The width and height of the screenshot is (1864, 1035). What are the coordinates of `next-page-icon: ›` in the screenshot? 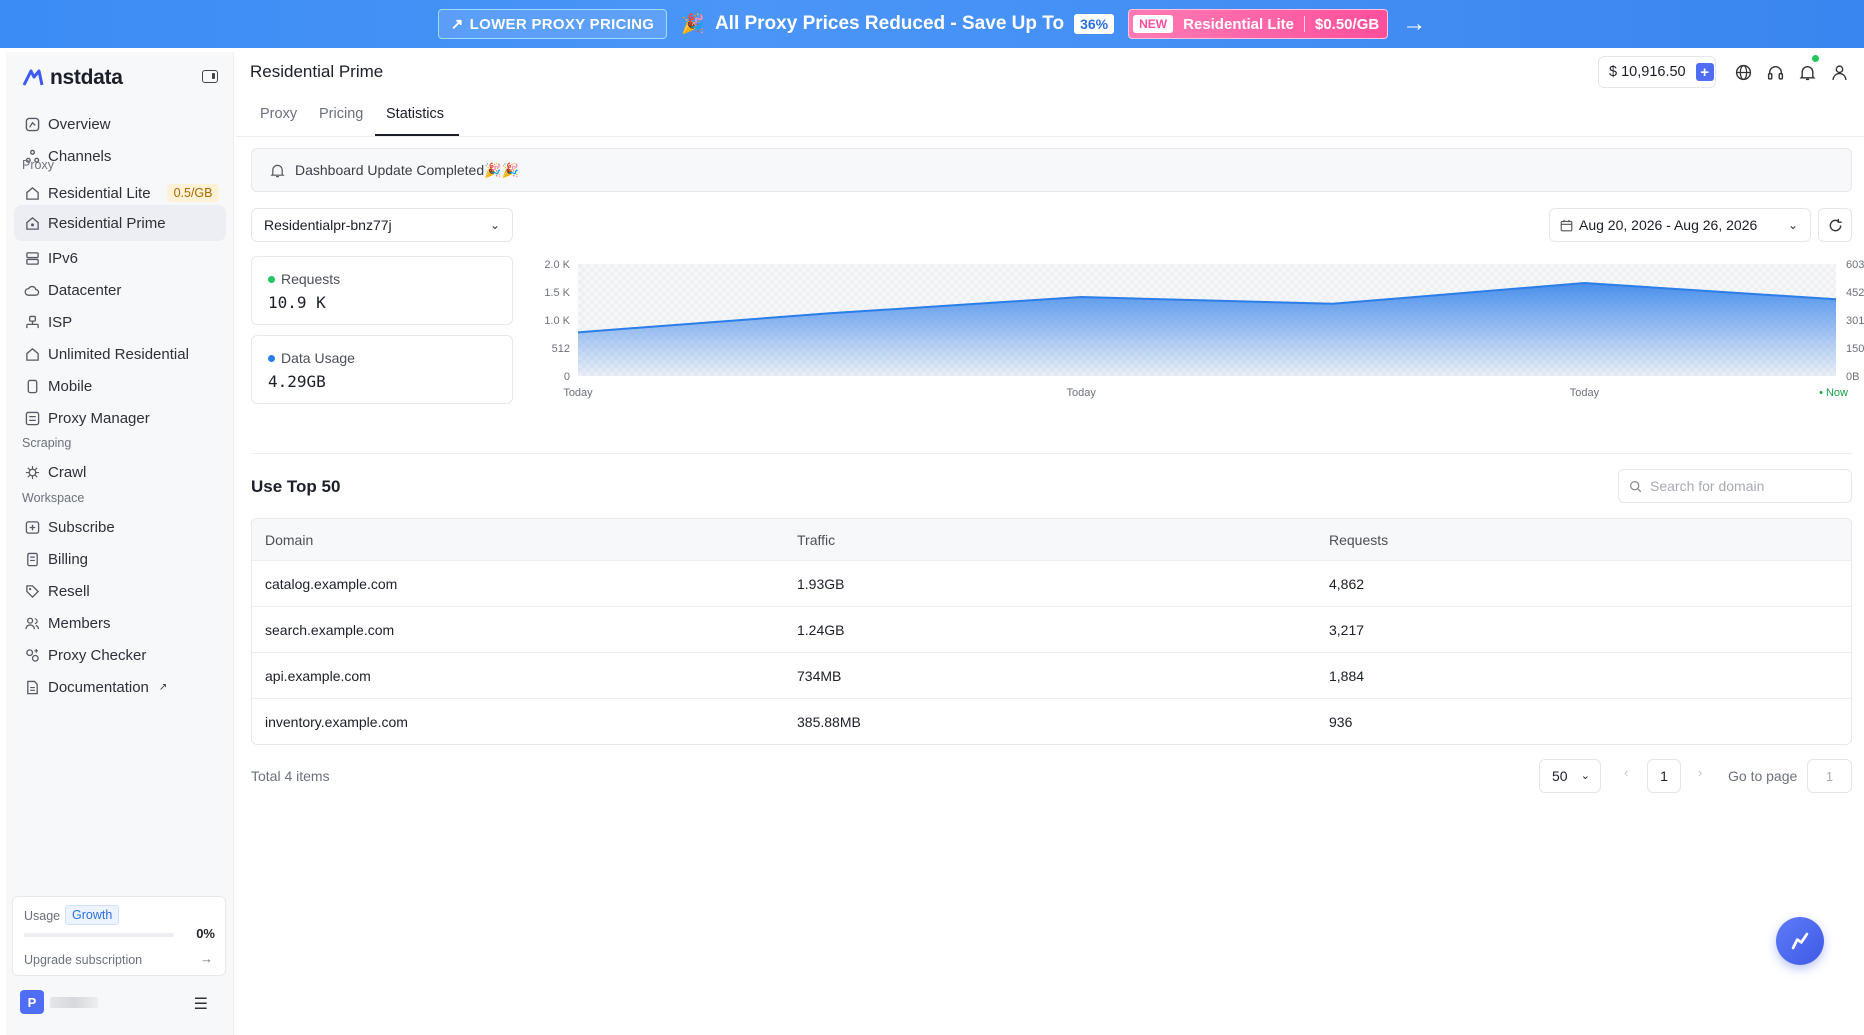 It's located at (1700, 772).